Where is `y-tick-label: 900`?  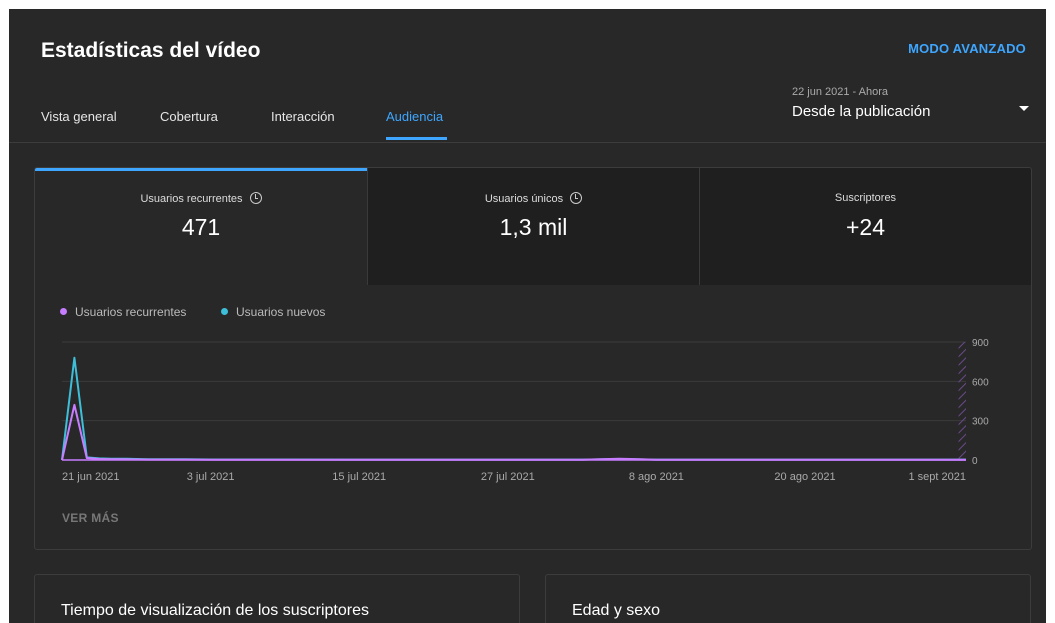
y-tick-label: 900 is located at coordinates (980, 343).